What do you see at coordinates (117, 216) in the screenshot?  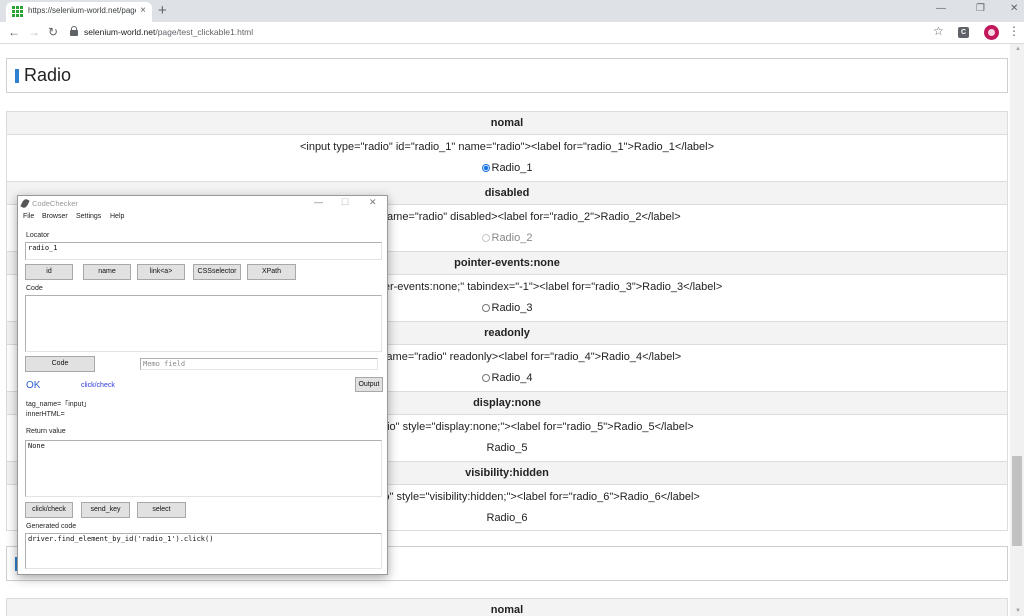 I see `menu-help: Help` at bounding box center [117, 216].